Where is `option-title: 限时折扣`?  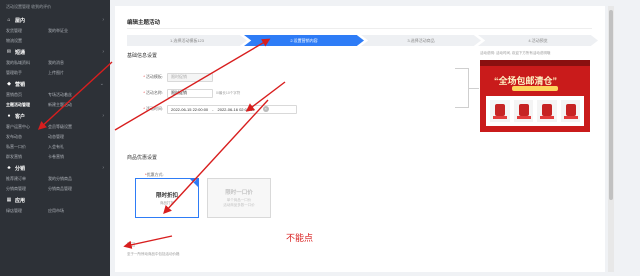 option-title: 限时折扣 is located at coordinates (166, 195).